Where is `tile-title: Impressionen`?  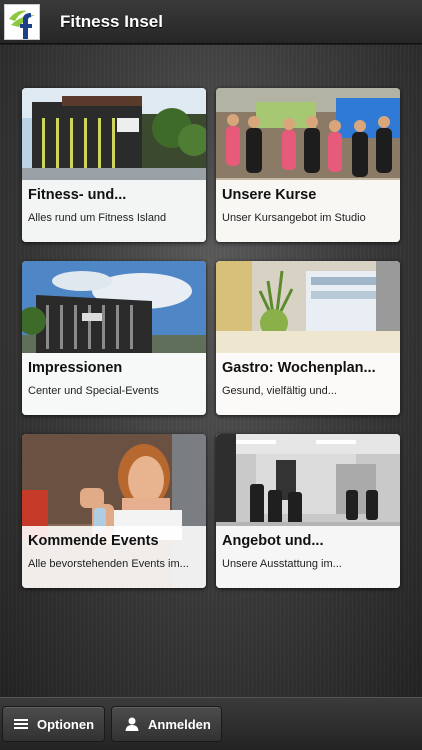
tile-title: Impressionen is located at coordinates (75, 368).